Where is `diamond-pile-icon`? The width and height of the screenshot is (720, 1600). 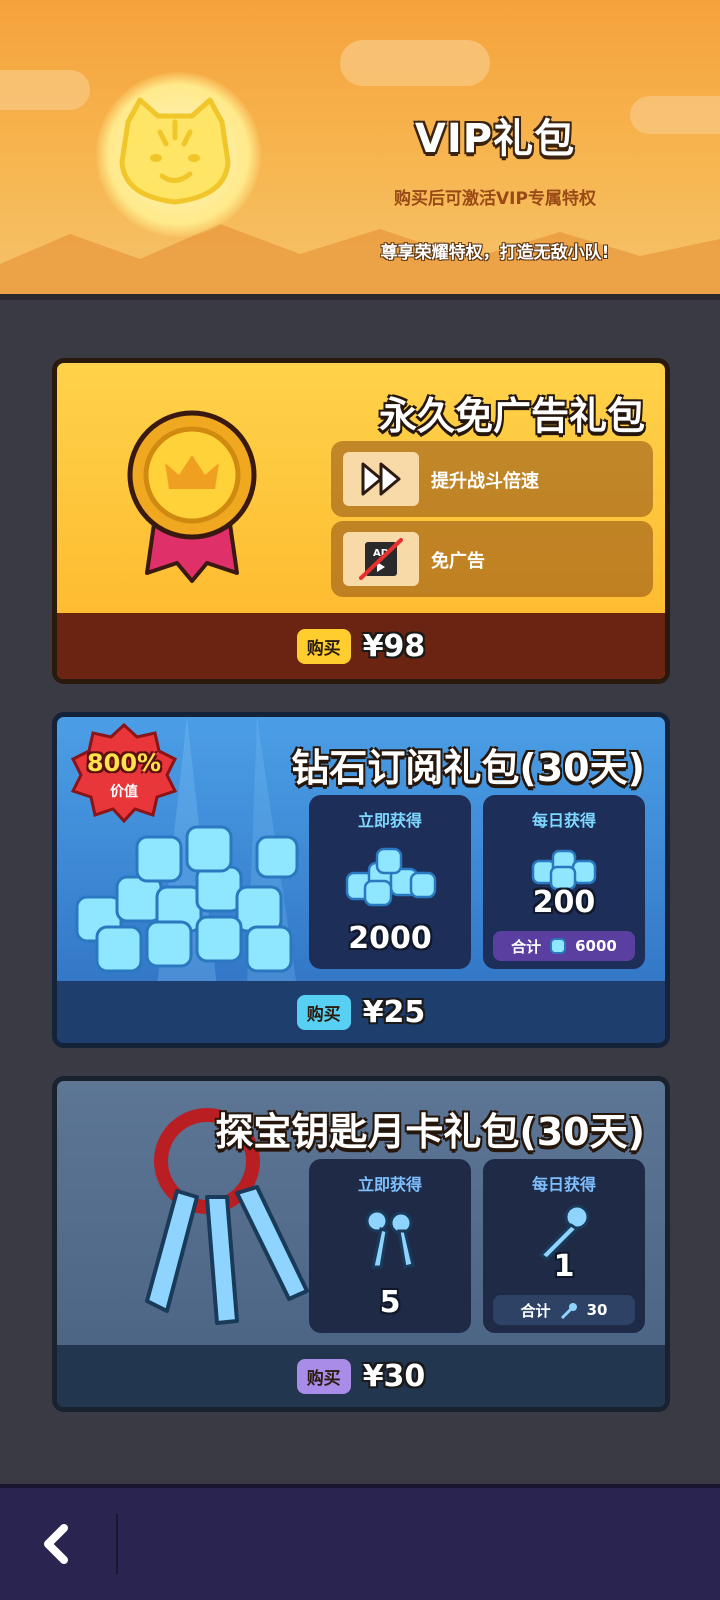 diamond-pile-icon is located at coordinates (391, 877).